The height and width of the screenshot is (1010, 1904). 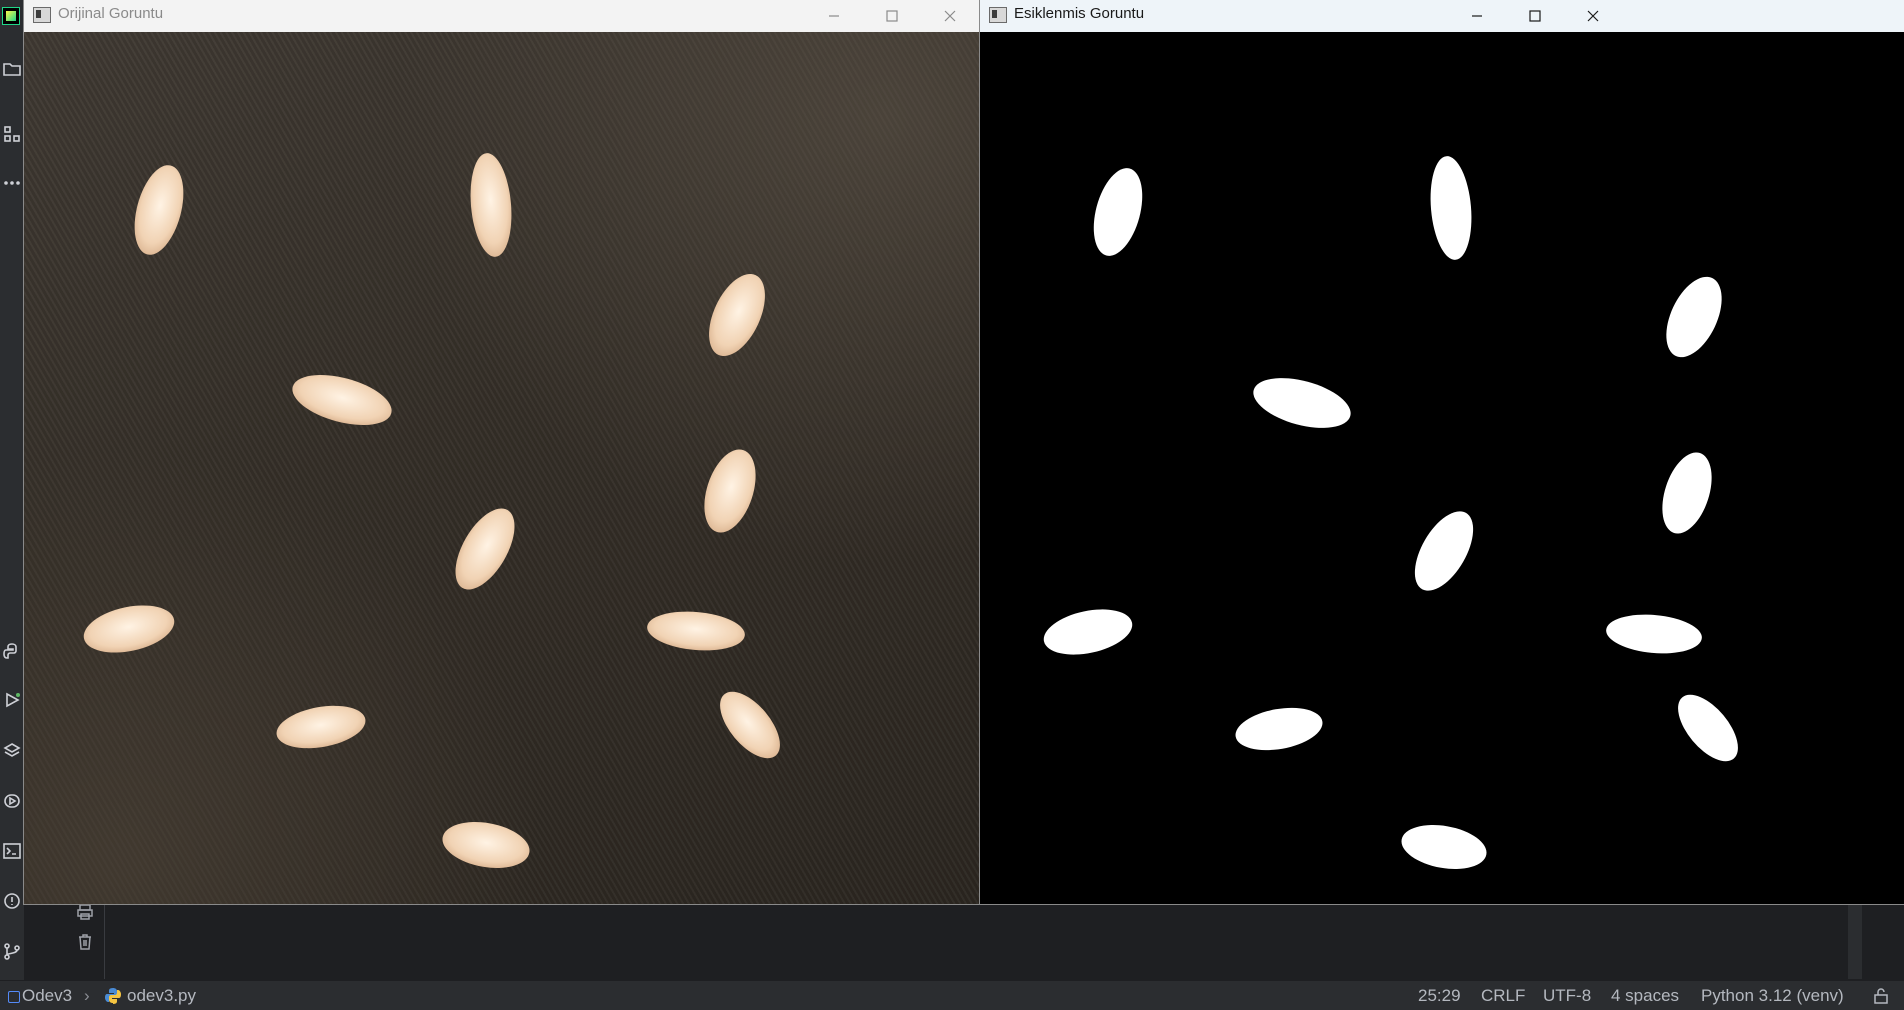 What do you see at coordinates (11, 16) in the screenshot?
I see `pycharm-logo-icon` at bounding box center [11, 16].